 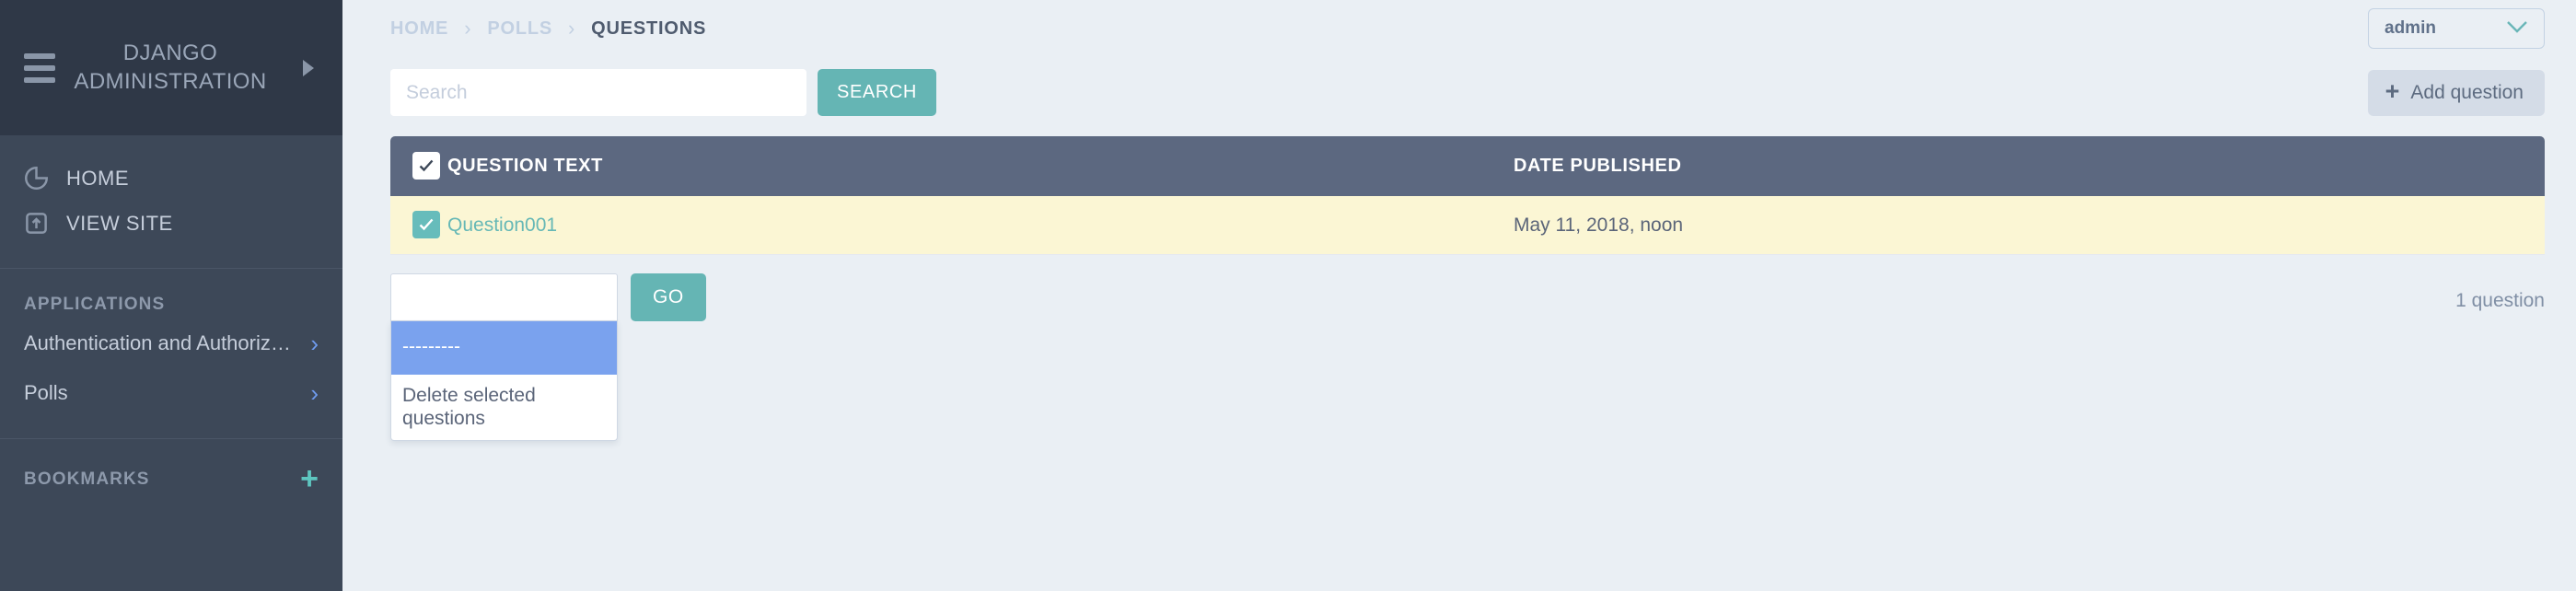 What do you see at coordinates (302, 68) in the screenshot?
I see `pin-icon` at bounding box center [302, 68].